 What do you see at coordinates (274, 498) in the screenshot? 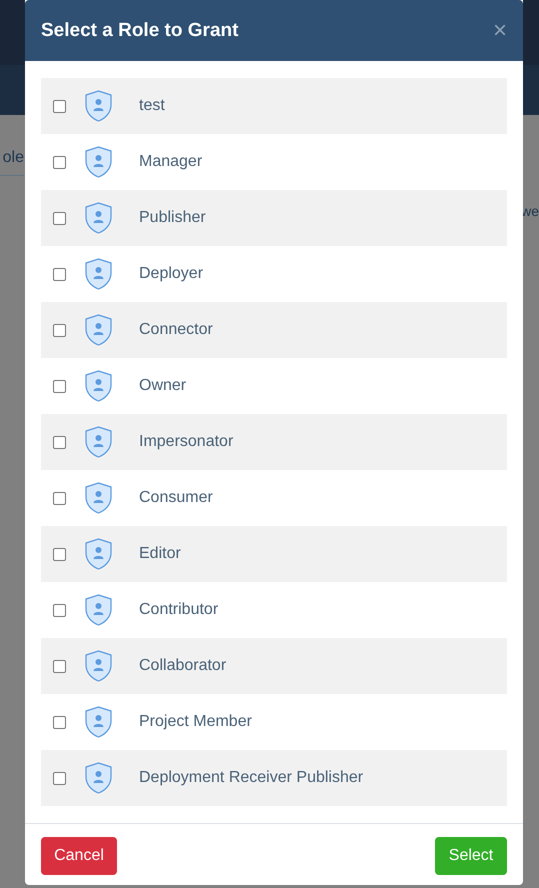
I see `role-row: Consumer` at bounding box center [274, 498].